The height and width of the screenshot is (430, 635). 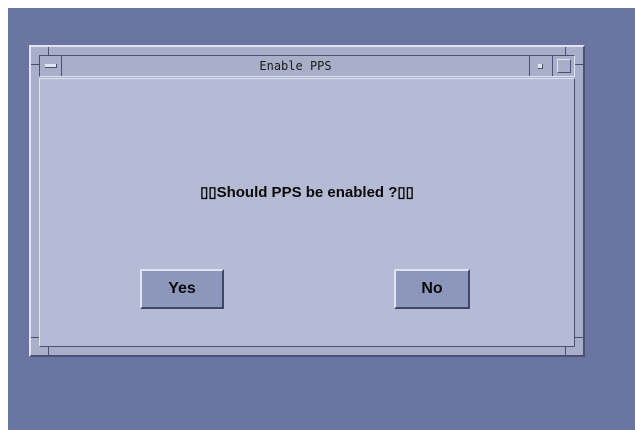 I want to click on minimize-button, so click(x=540, y=66).